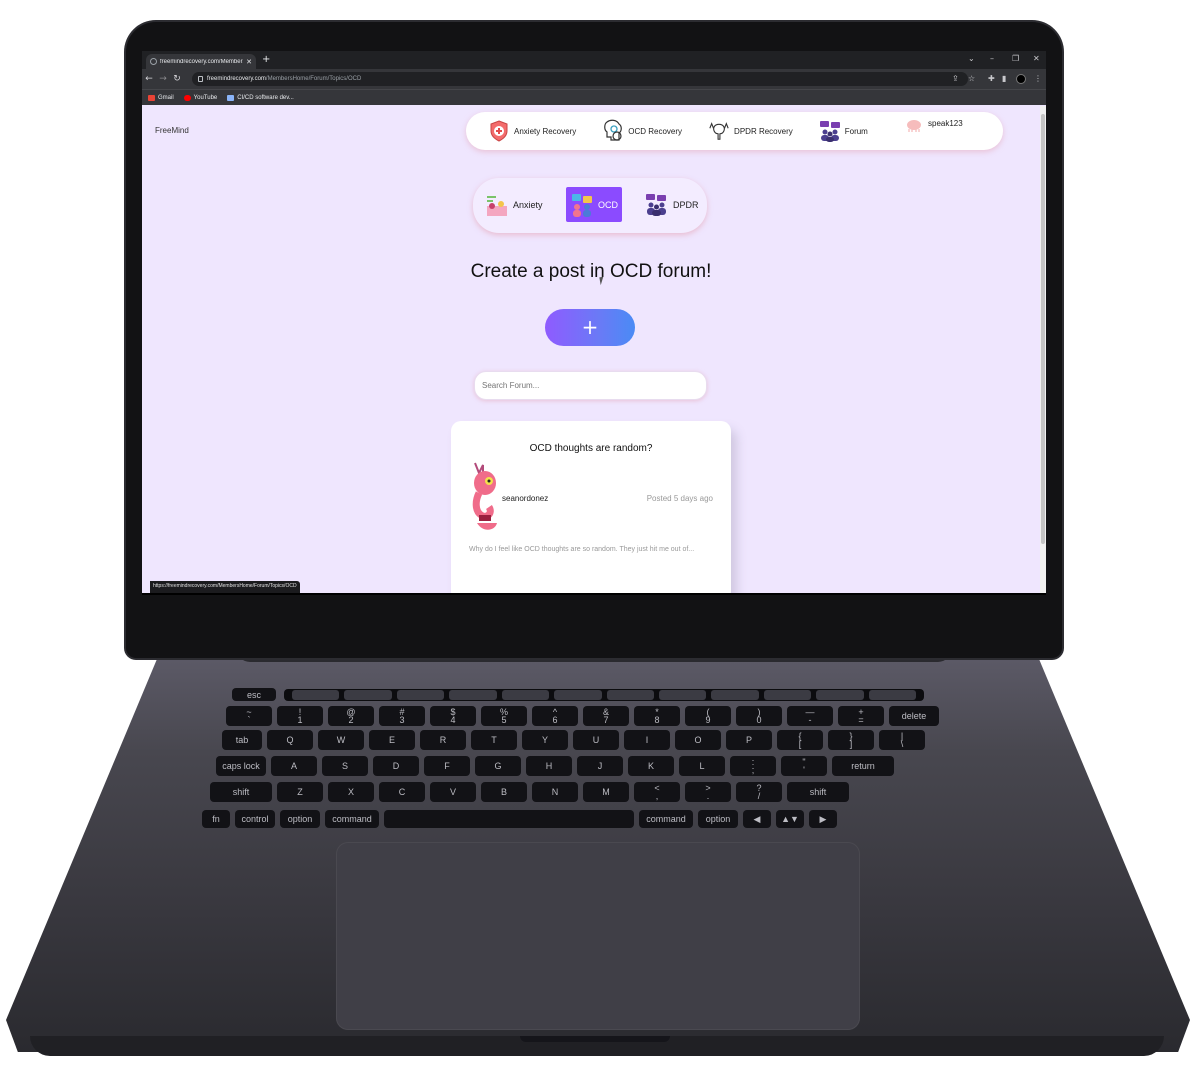 Image resolution: width=1194 pixels, height=1080 pixels. I want to click on key: ) 0, so click(759, 716).